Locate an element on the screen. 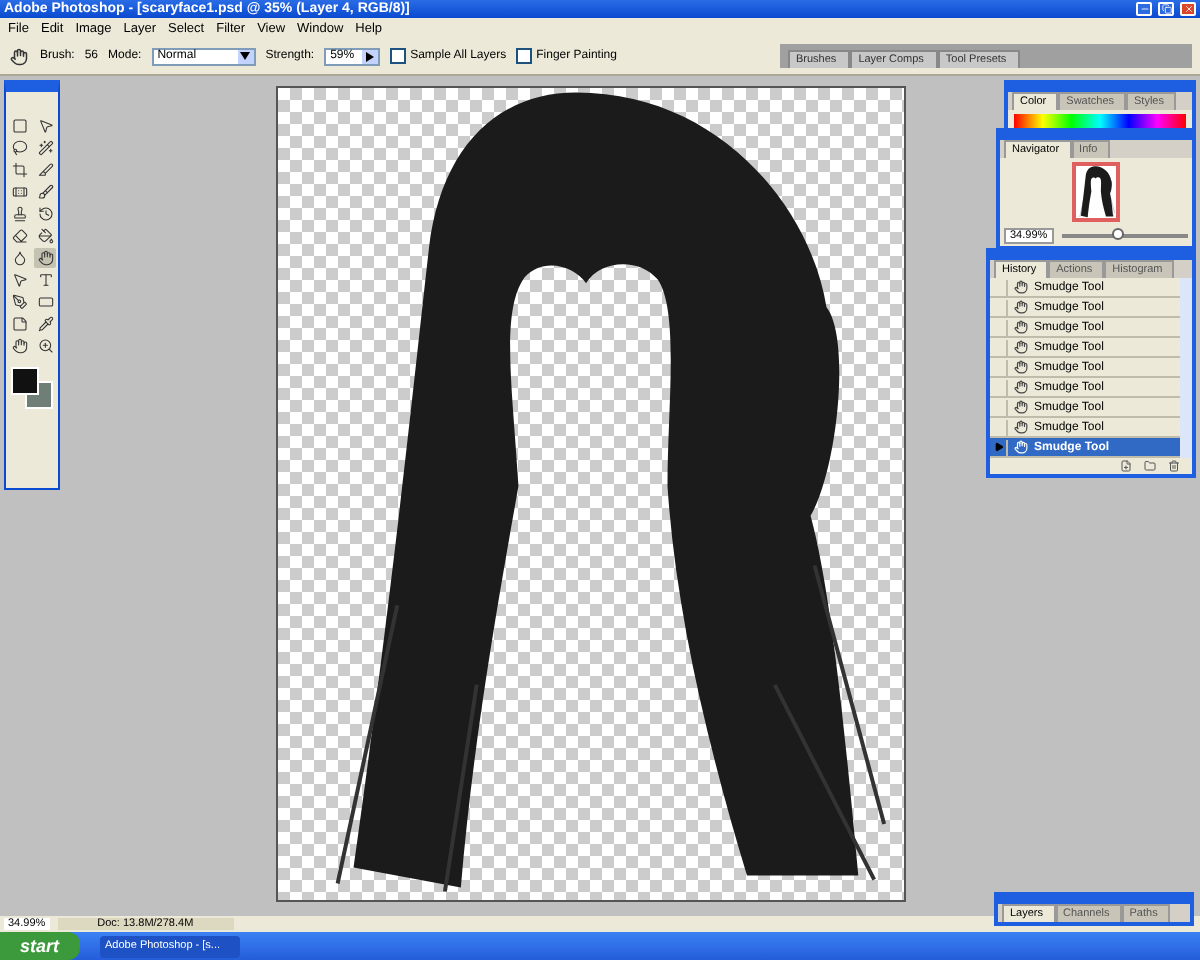 The width and height of the screenshot is (1200, 960). minimize-button is located at coordinates (1144, 9).